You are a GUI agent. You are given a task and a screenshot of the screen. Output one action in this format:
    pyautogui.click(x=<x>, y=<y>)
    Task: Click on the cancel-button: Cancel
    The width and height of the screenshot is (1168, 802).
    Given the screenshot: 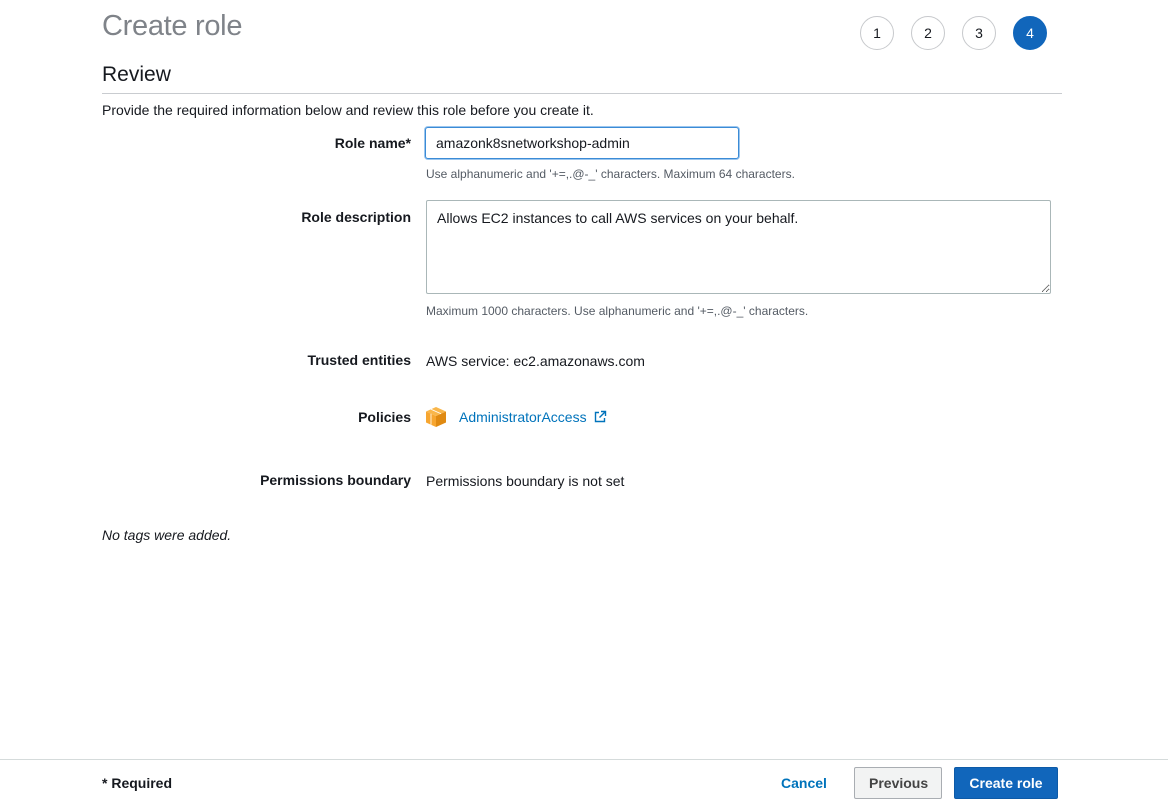 What is the action you would take?
    pyautogui.click(x=804, y=783)
    